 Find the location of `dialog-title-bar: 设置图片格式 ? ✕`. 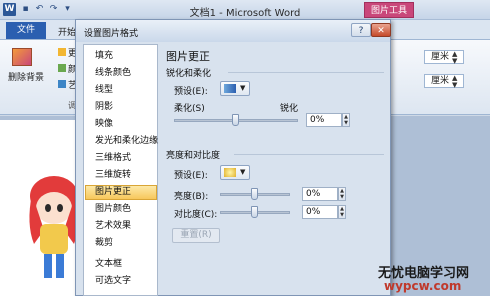

dialog-title-bar: 设置图片格式 ? ✕ is located at coordinates (233, 31).